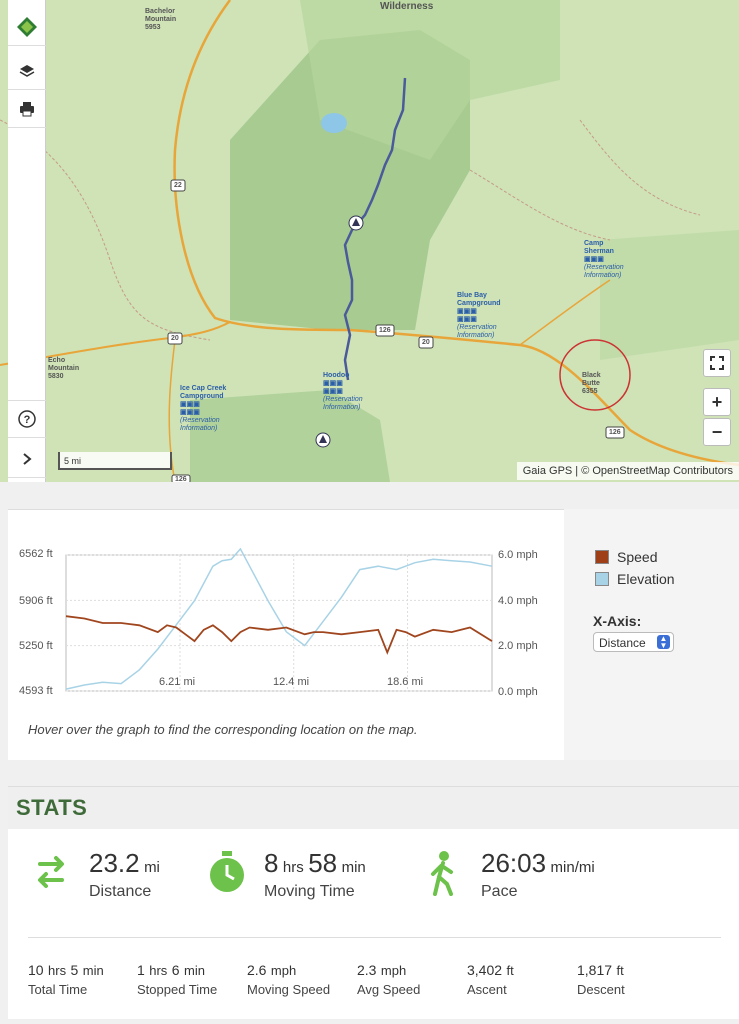 The height and width of the screenshot is (1024, 739). What do you see at coordinates (663, 642) in the screenshot?
I see `select-arrows-icon: ▲ ▼` at bounding box center [663, 642].